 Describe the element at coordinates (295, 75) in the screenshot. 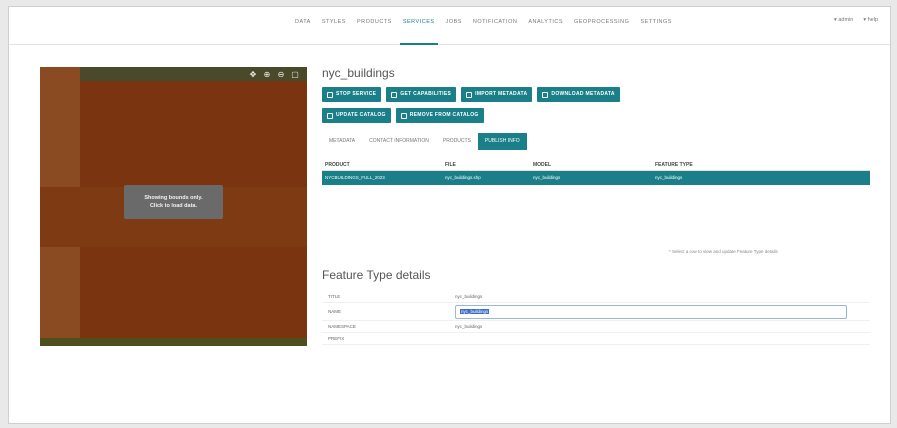

I see `fullscreen-icon: ▢` at that location.